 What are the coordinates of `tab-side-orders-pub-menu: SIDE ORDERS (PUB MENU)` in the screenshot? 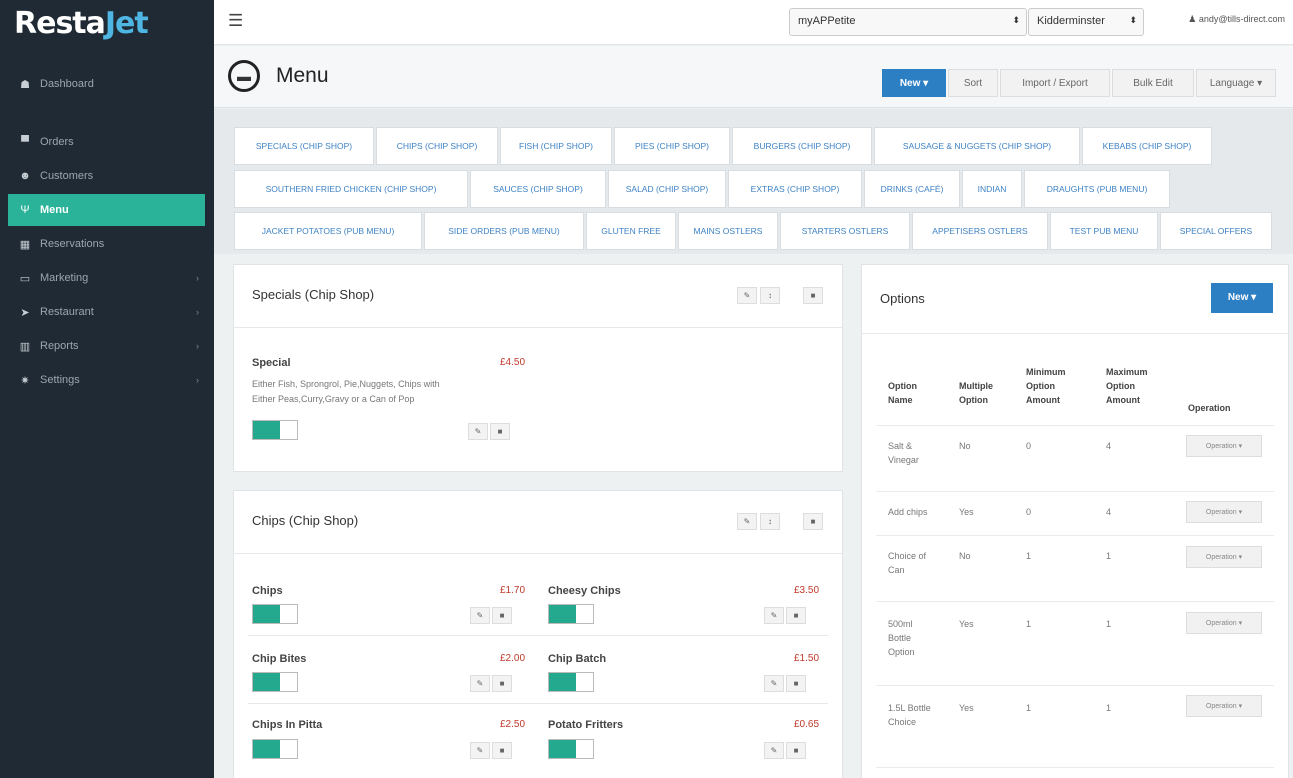 It's located at (504, 231).